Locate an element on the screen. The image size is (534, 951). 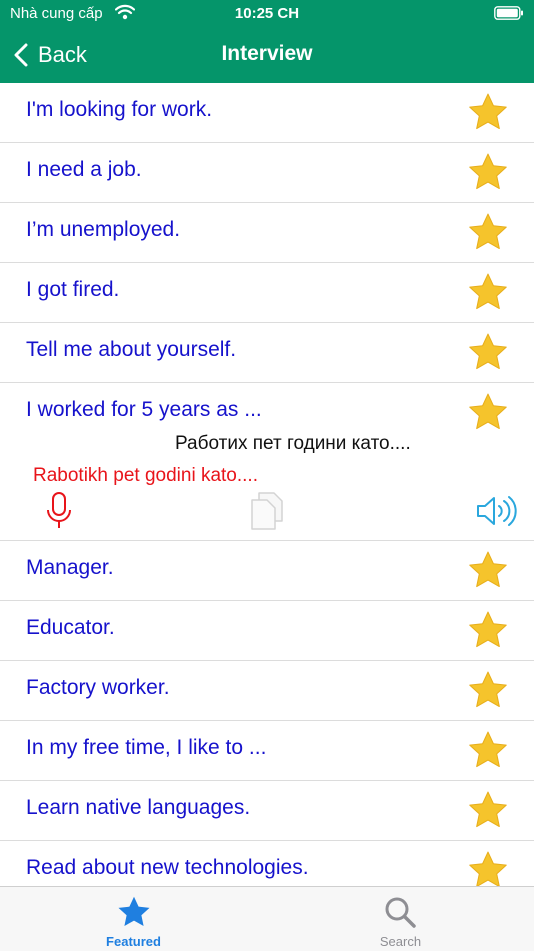
tab-featured: Featured is located at coordinates (133, 919).